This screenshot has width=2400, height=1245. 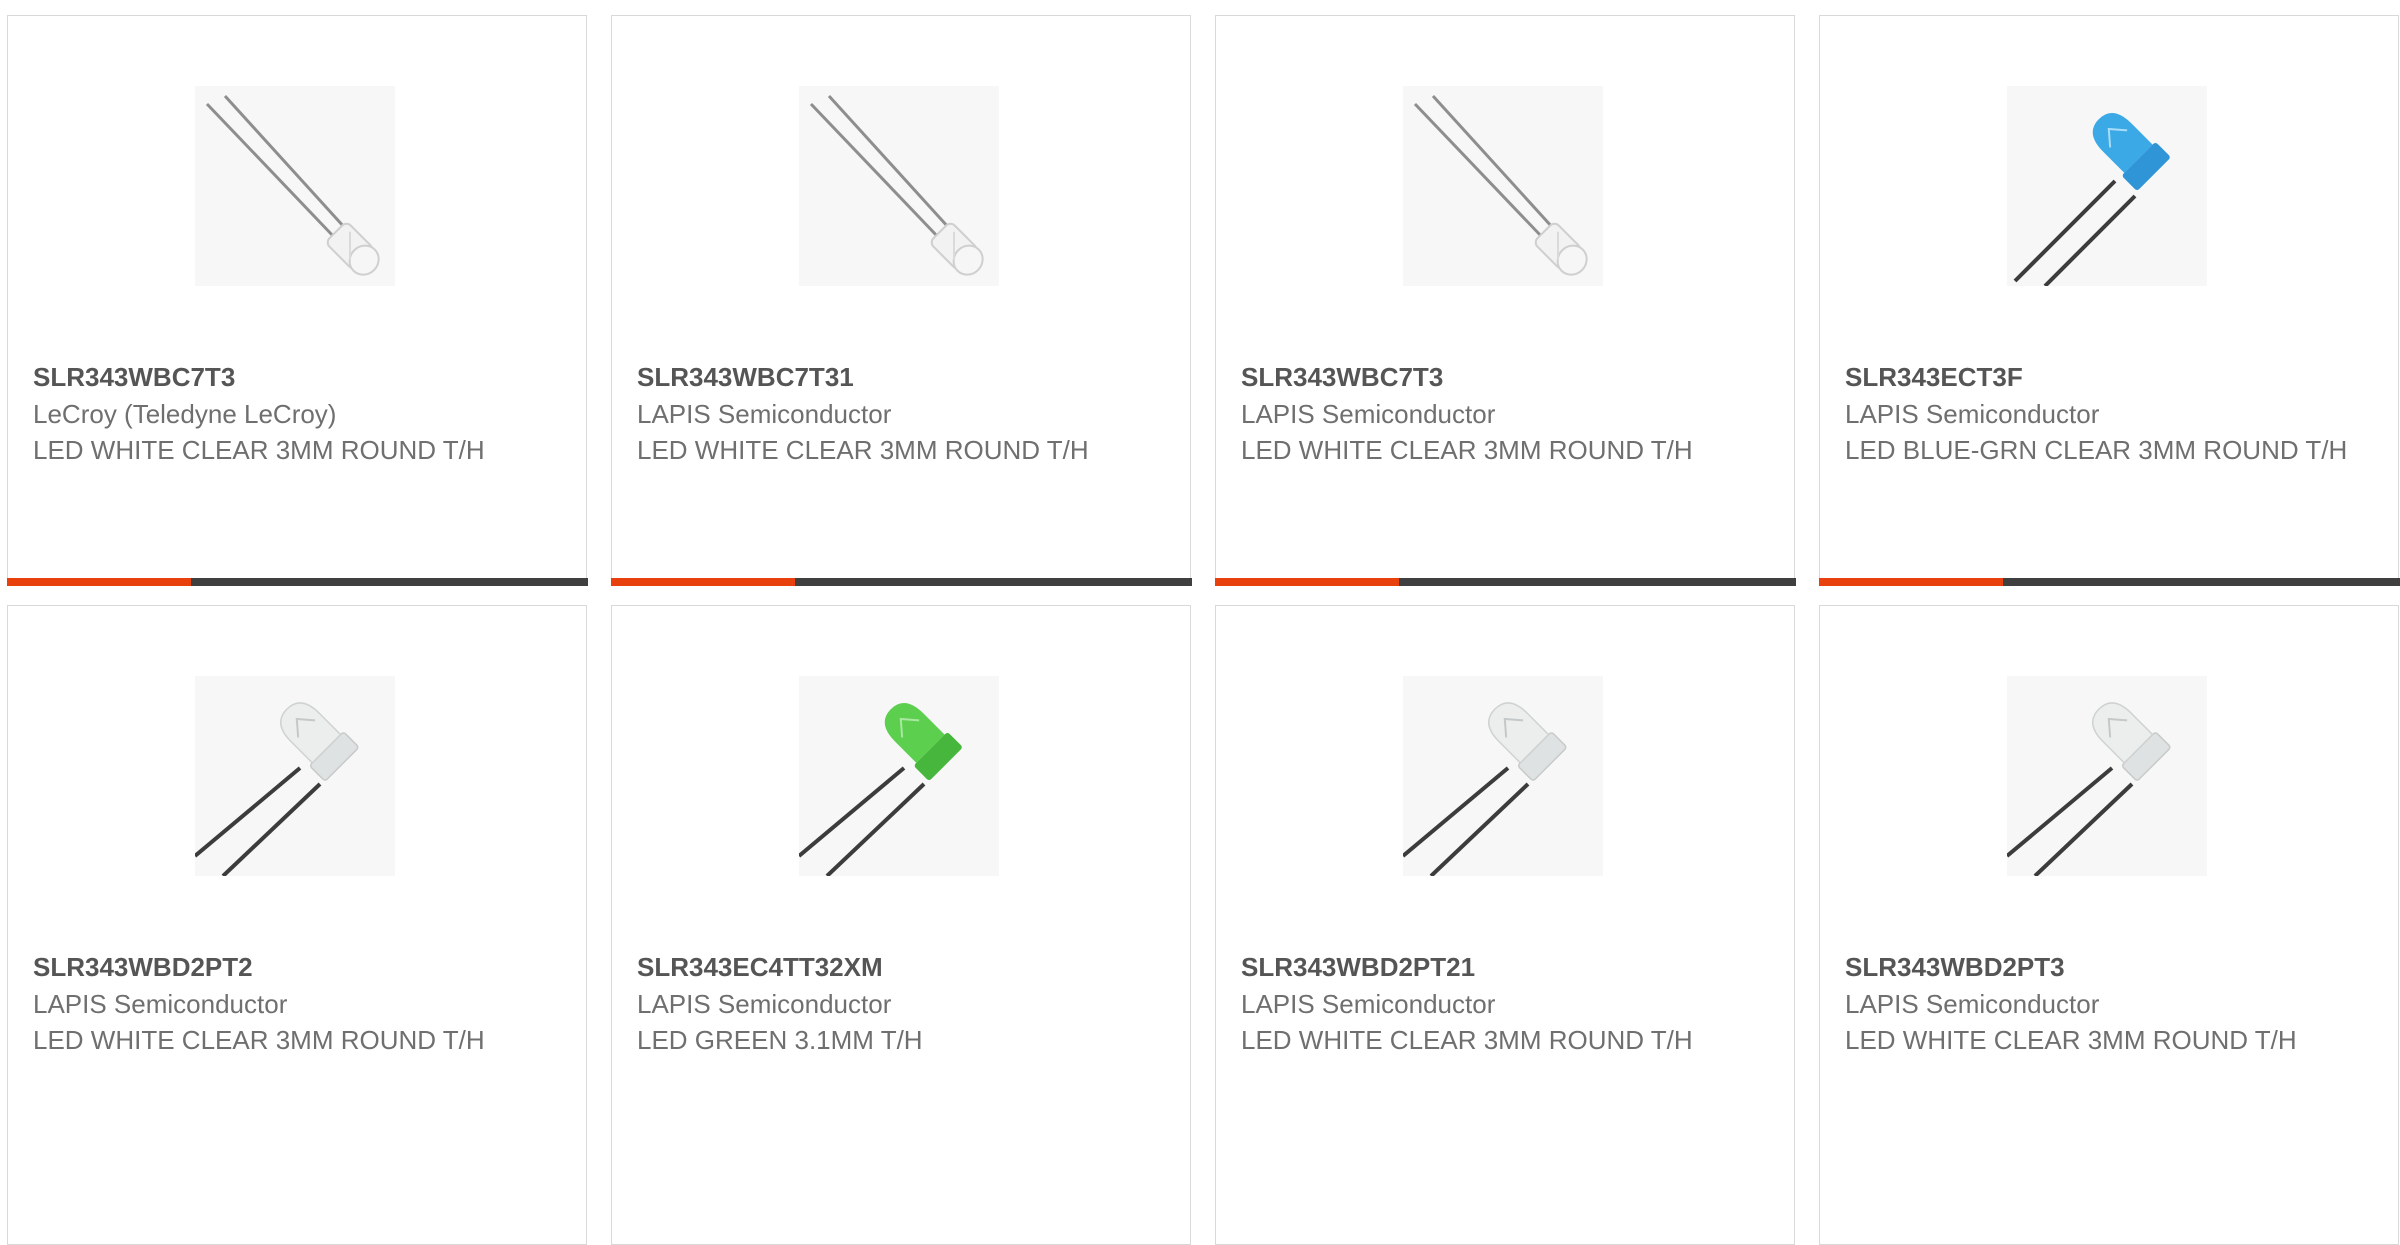 I want to click on led-blue-icon, so click(x=2091, y=199).